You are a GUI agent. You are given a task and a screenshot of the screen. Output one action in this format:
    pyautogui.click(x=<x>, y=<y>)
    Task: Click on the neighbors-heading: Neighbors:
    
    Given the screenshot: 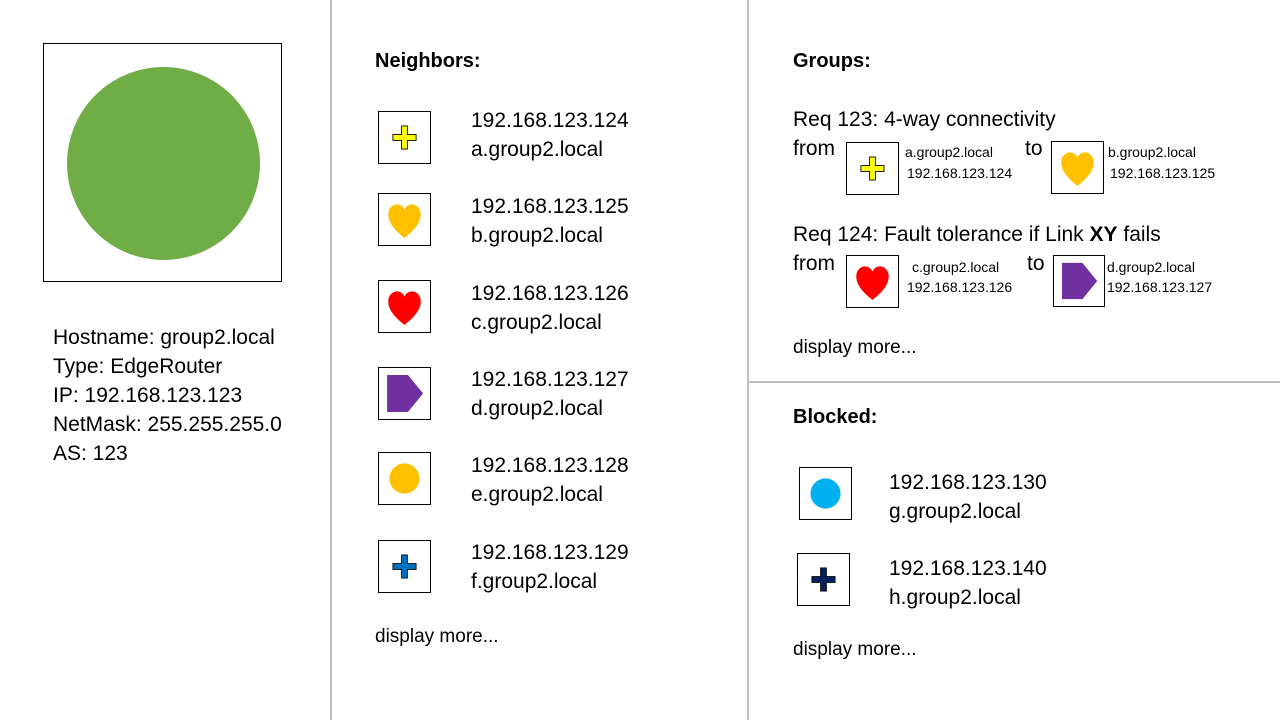 What is the action you would take?
    pyautogui.click(x=428, y=61)
    